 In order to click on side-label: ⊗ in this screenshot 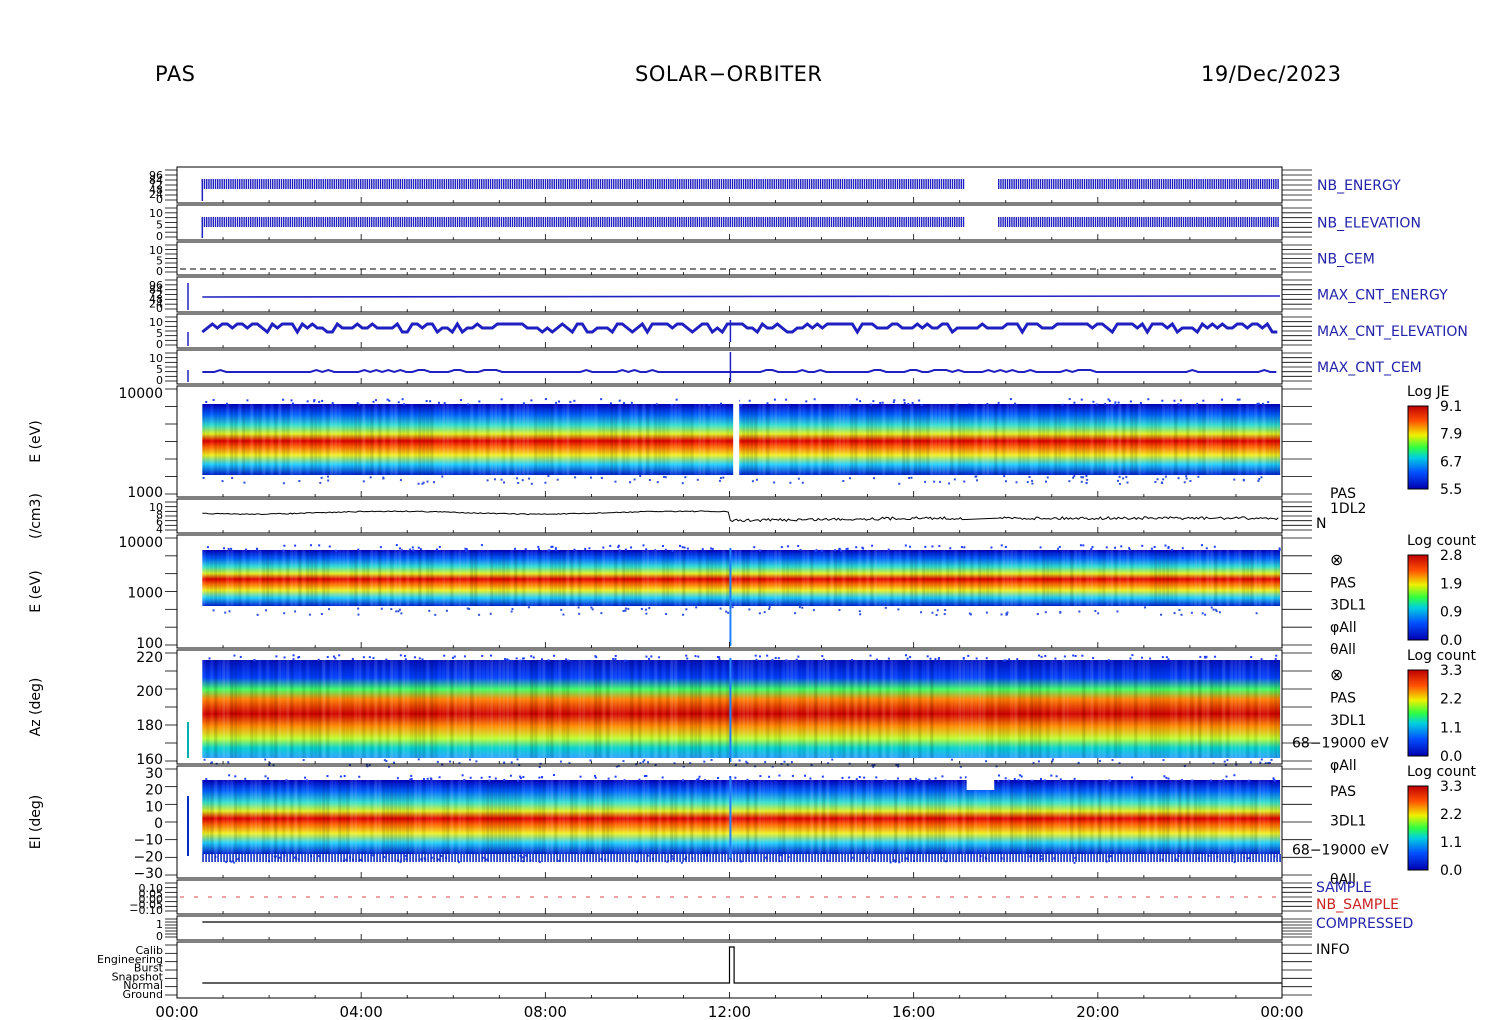, I will do `click(1336, 559)`.